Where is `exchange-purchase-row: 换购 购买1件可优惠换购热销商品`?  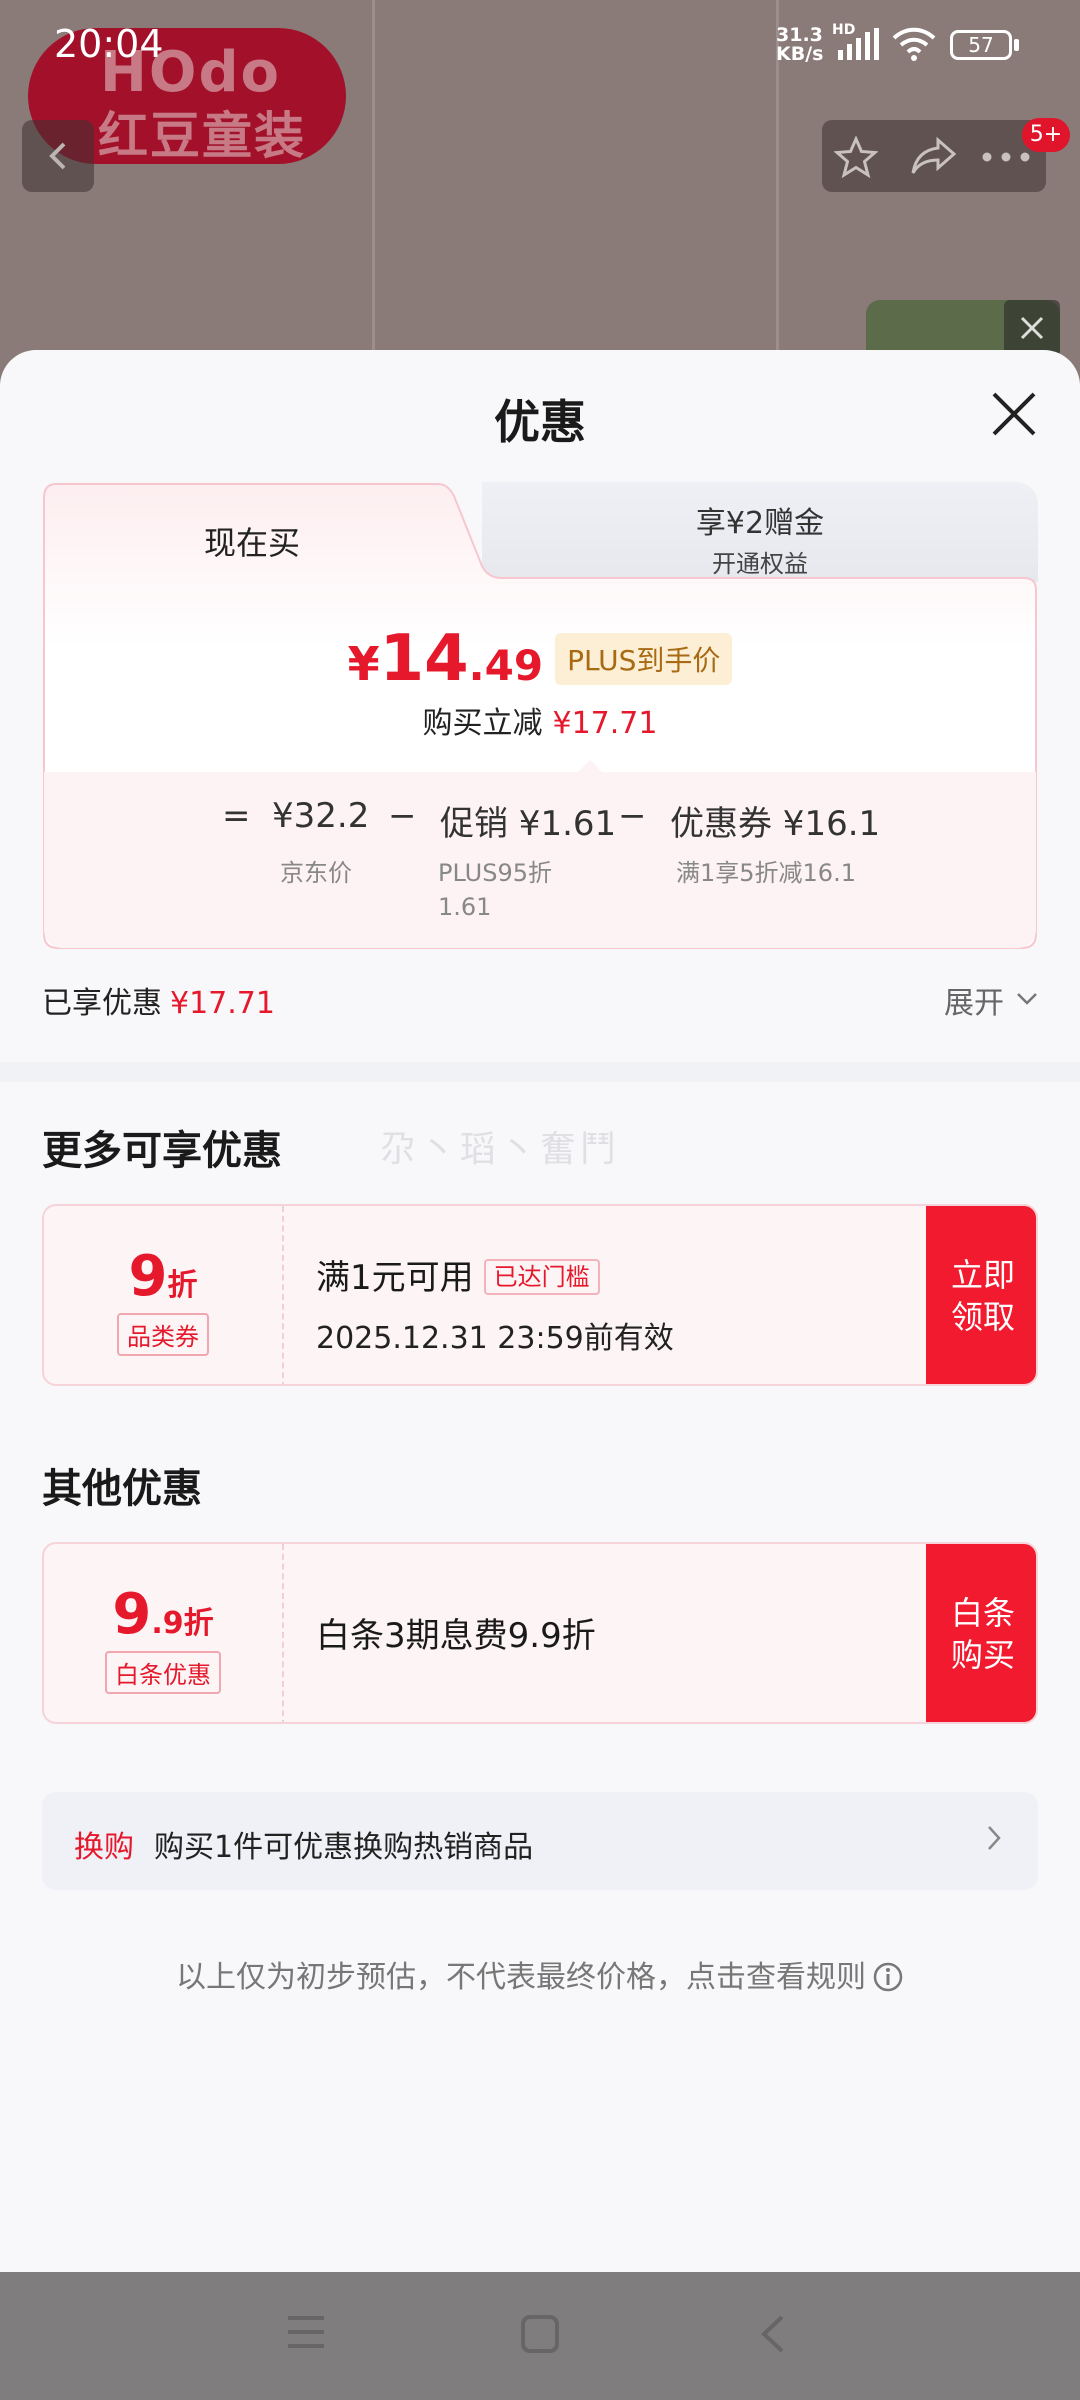
exchange-purchase-row: 换购 购买1件可优惠换购热销商品 is located at coordinates (540, 1841).